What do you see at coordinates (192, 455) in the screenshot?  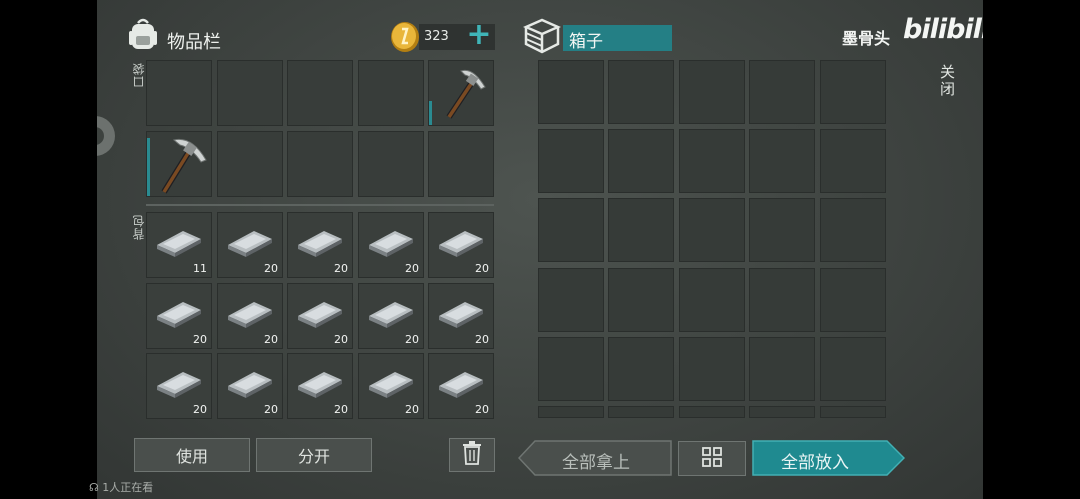 I see `use-button: 使用` at bounding box center [192, 455].